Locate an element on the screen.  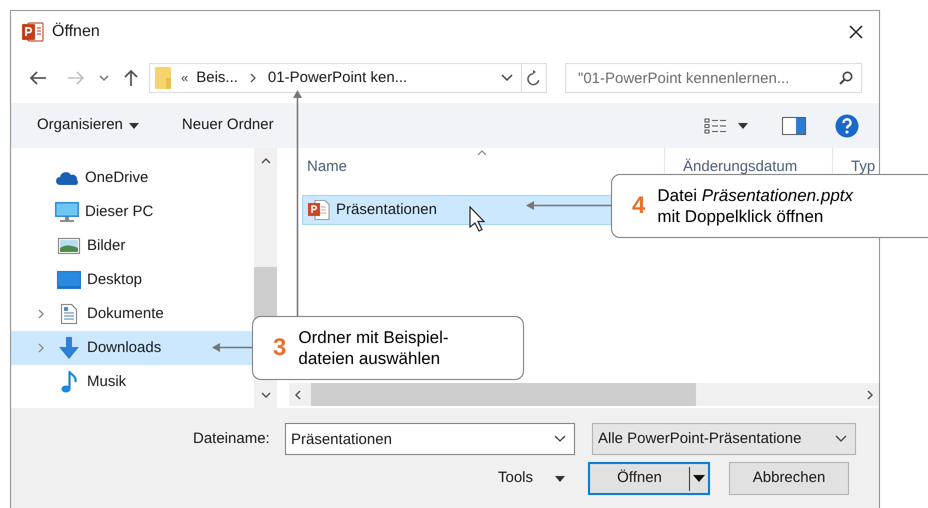
window-title: Öffnen is located at coordinates (76, 32).